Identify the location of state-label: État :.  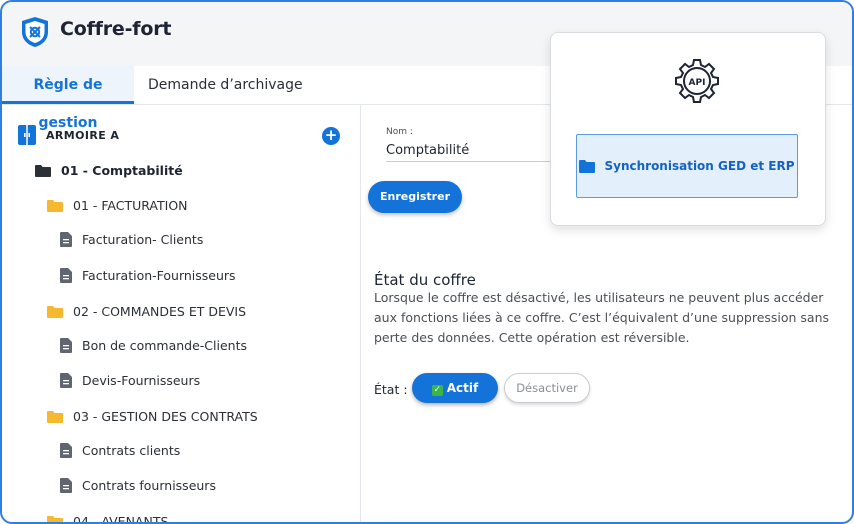
(391, 389).